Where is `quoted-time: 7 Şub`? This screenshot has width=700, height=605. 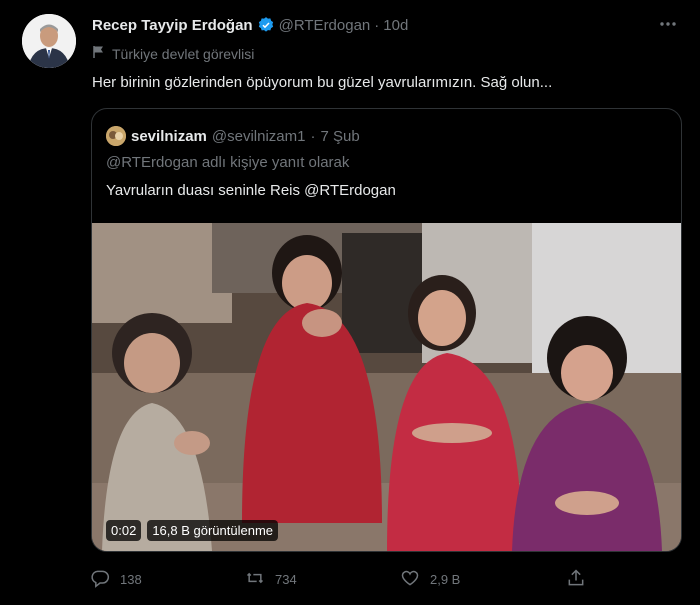 quoted-time: 7 Şub is located at coordinates (339, 136).